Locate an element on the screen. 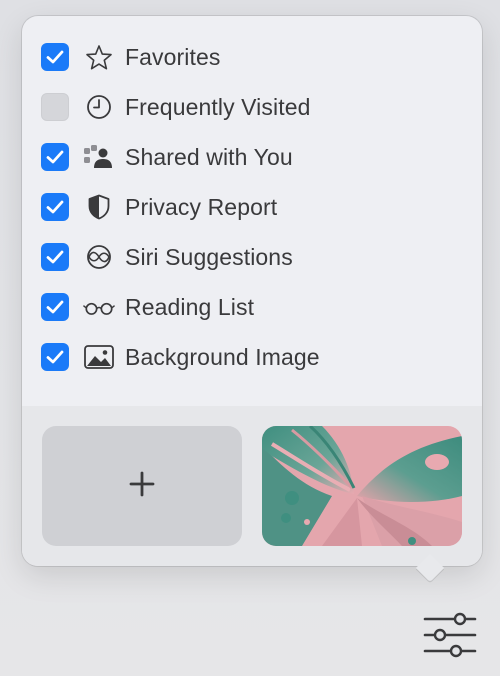 Image resolution: width=500 pixels, height=676 pixels. siri-icon is located at coordinates (99, 257).